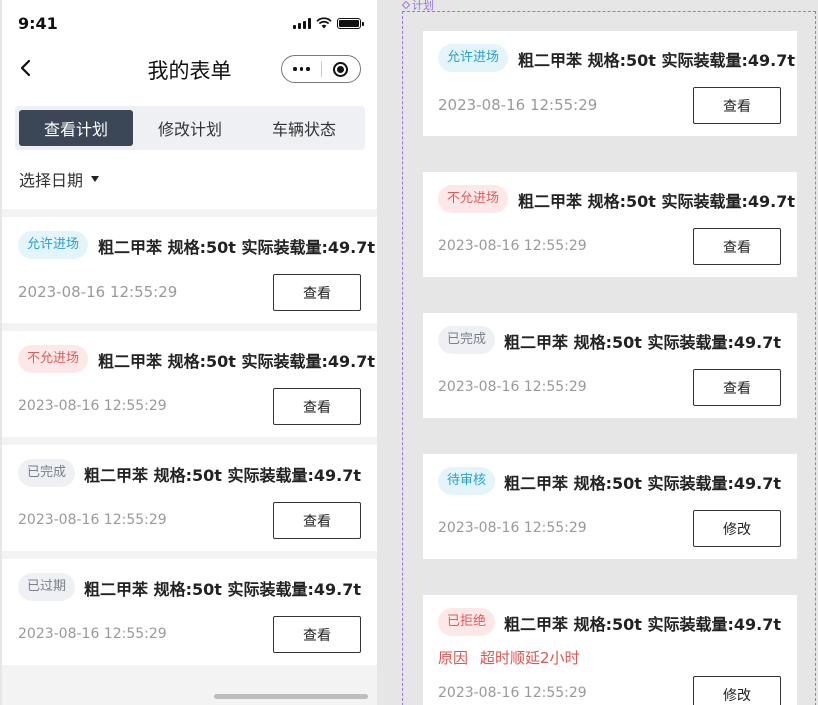  What do you see at coordinates (291, 696) in the screenshot?
I see `home-indicator` at bounding box center [291, 696].